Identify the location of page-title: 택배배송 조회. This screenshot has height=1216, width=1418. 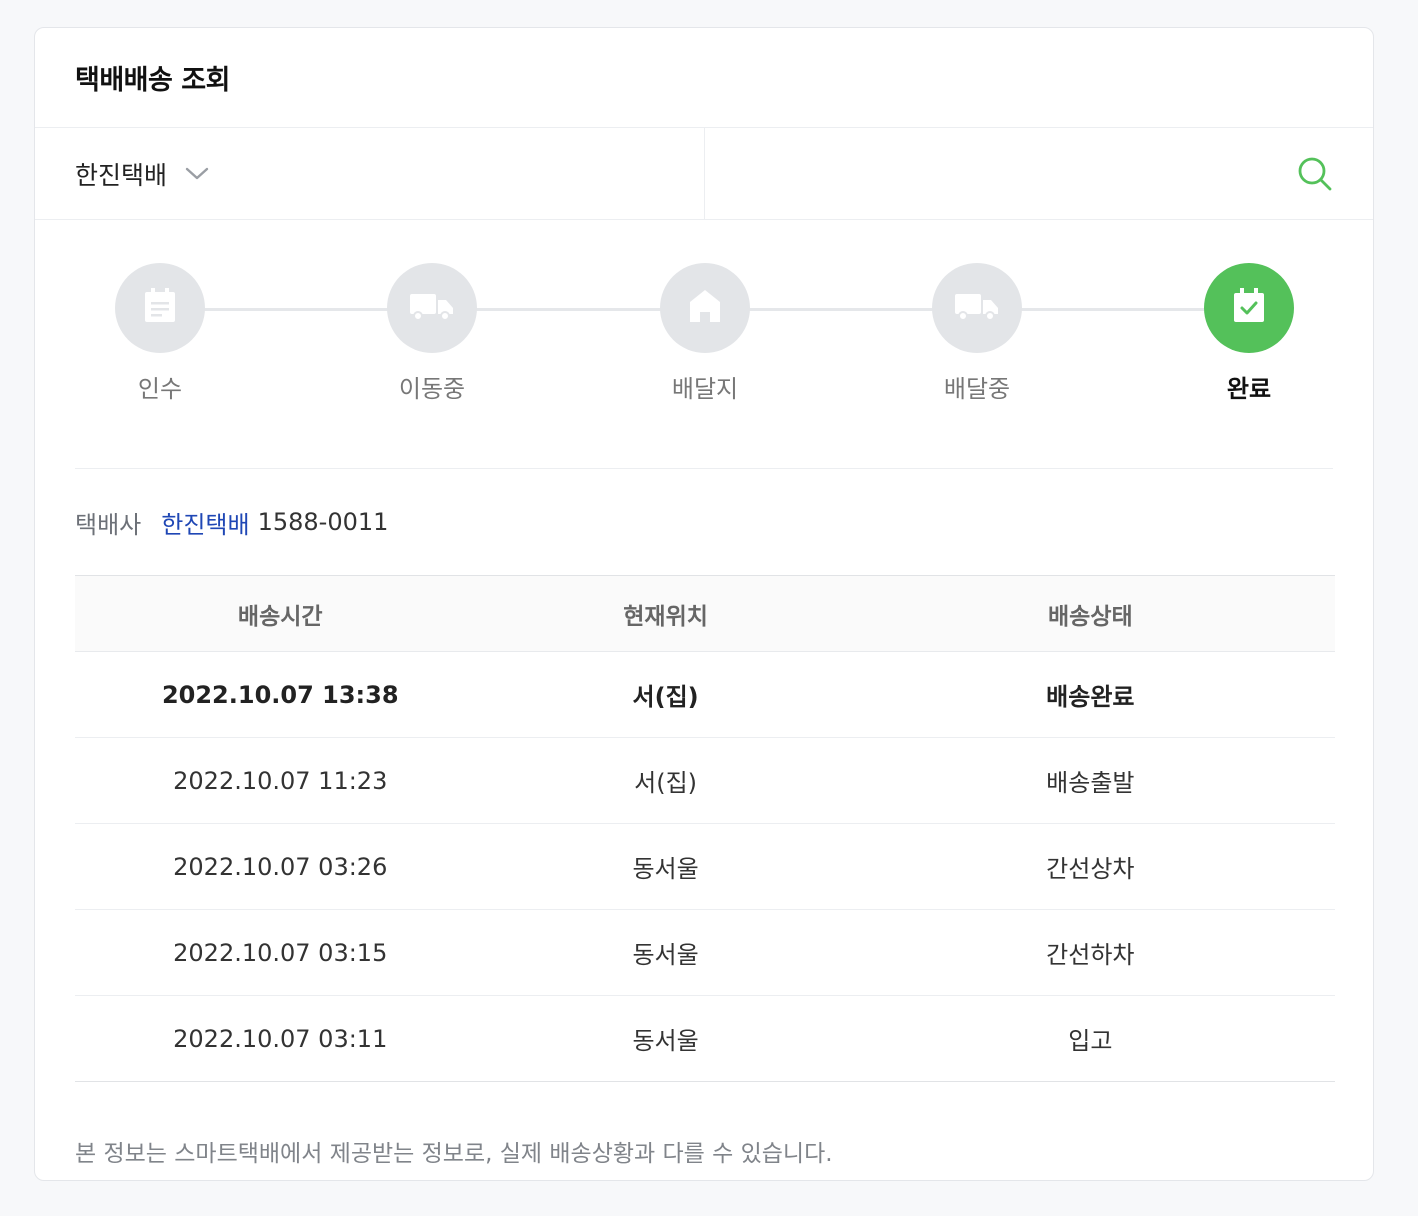
(152, 80).